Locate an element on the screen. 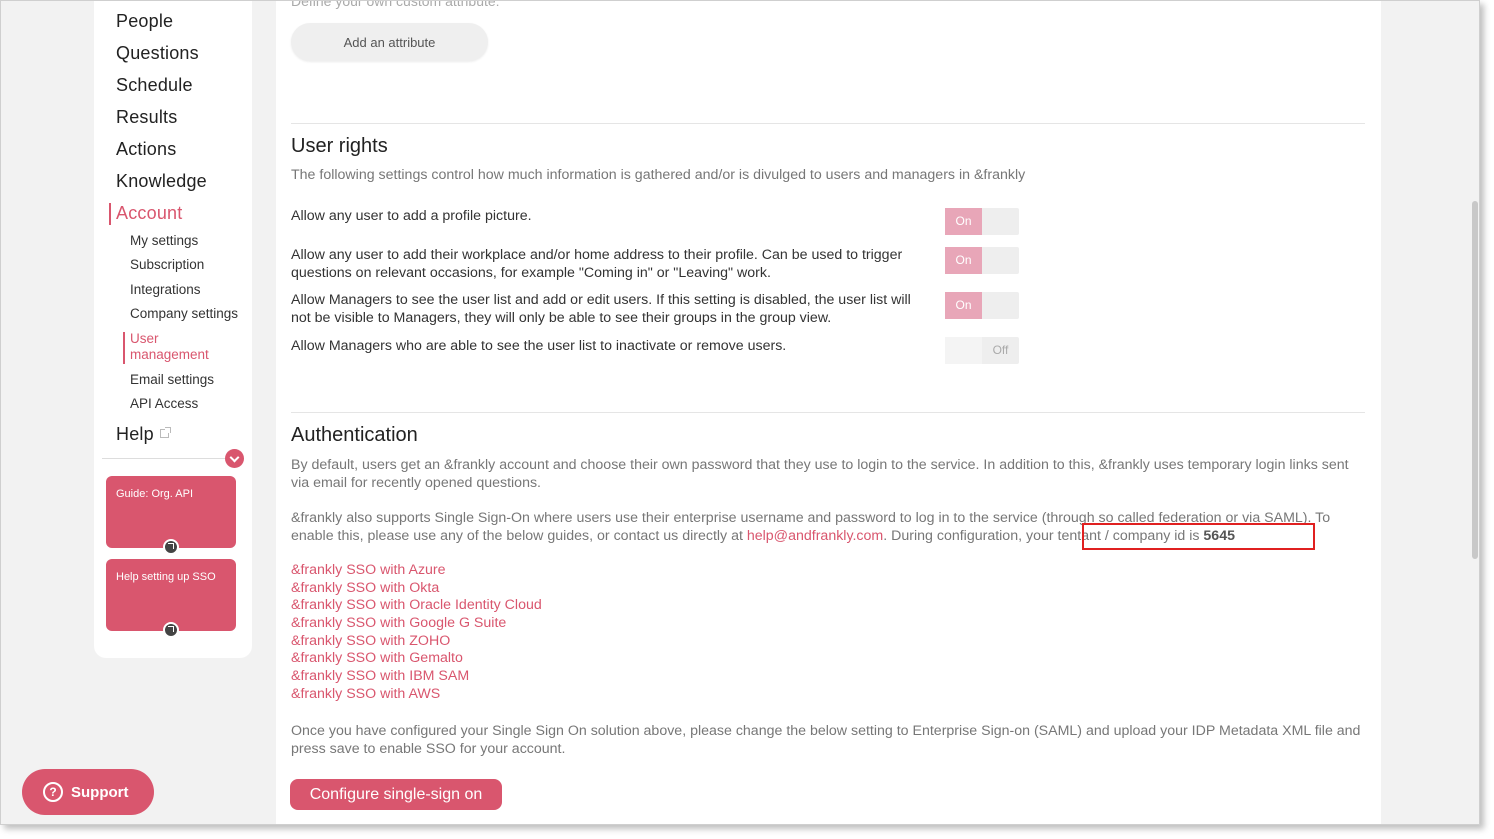  nav-item-schedule: Schedule is located at coordinates (154, 85).